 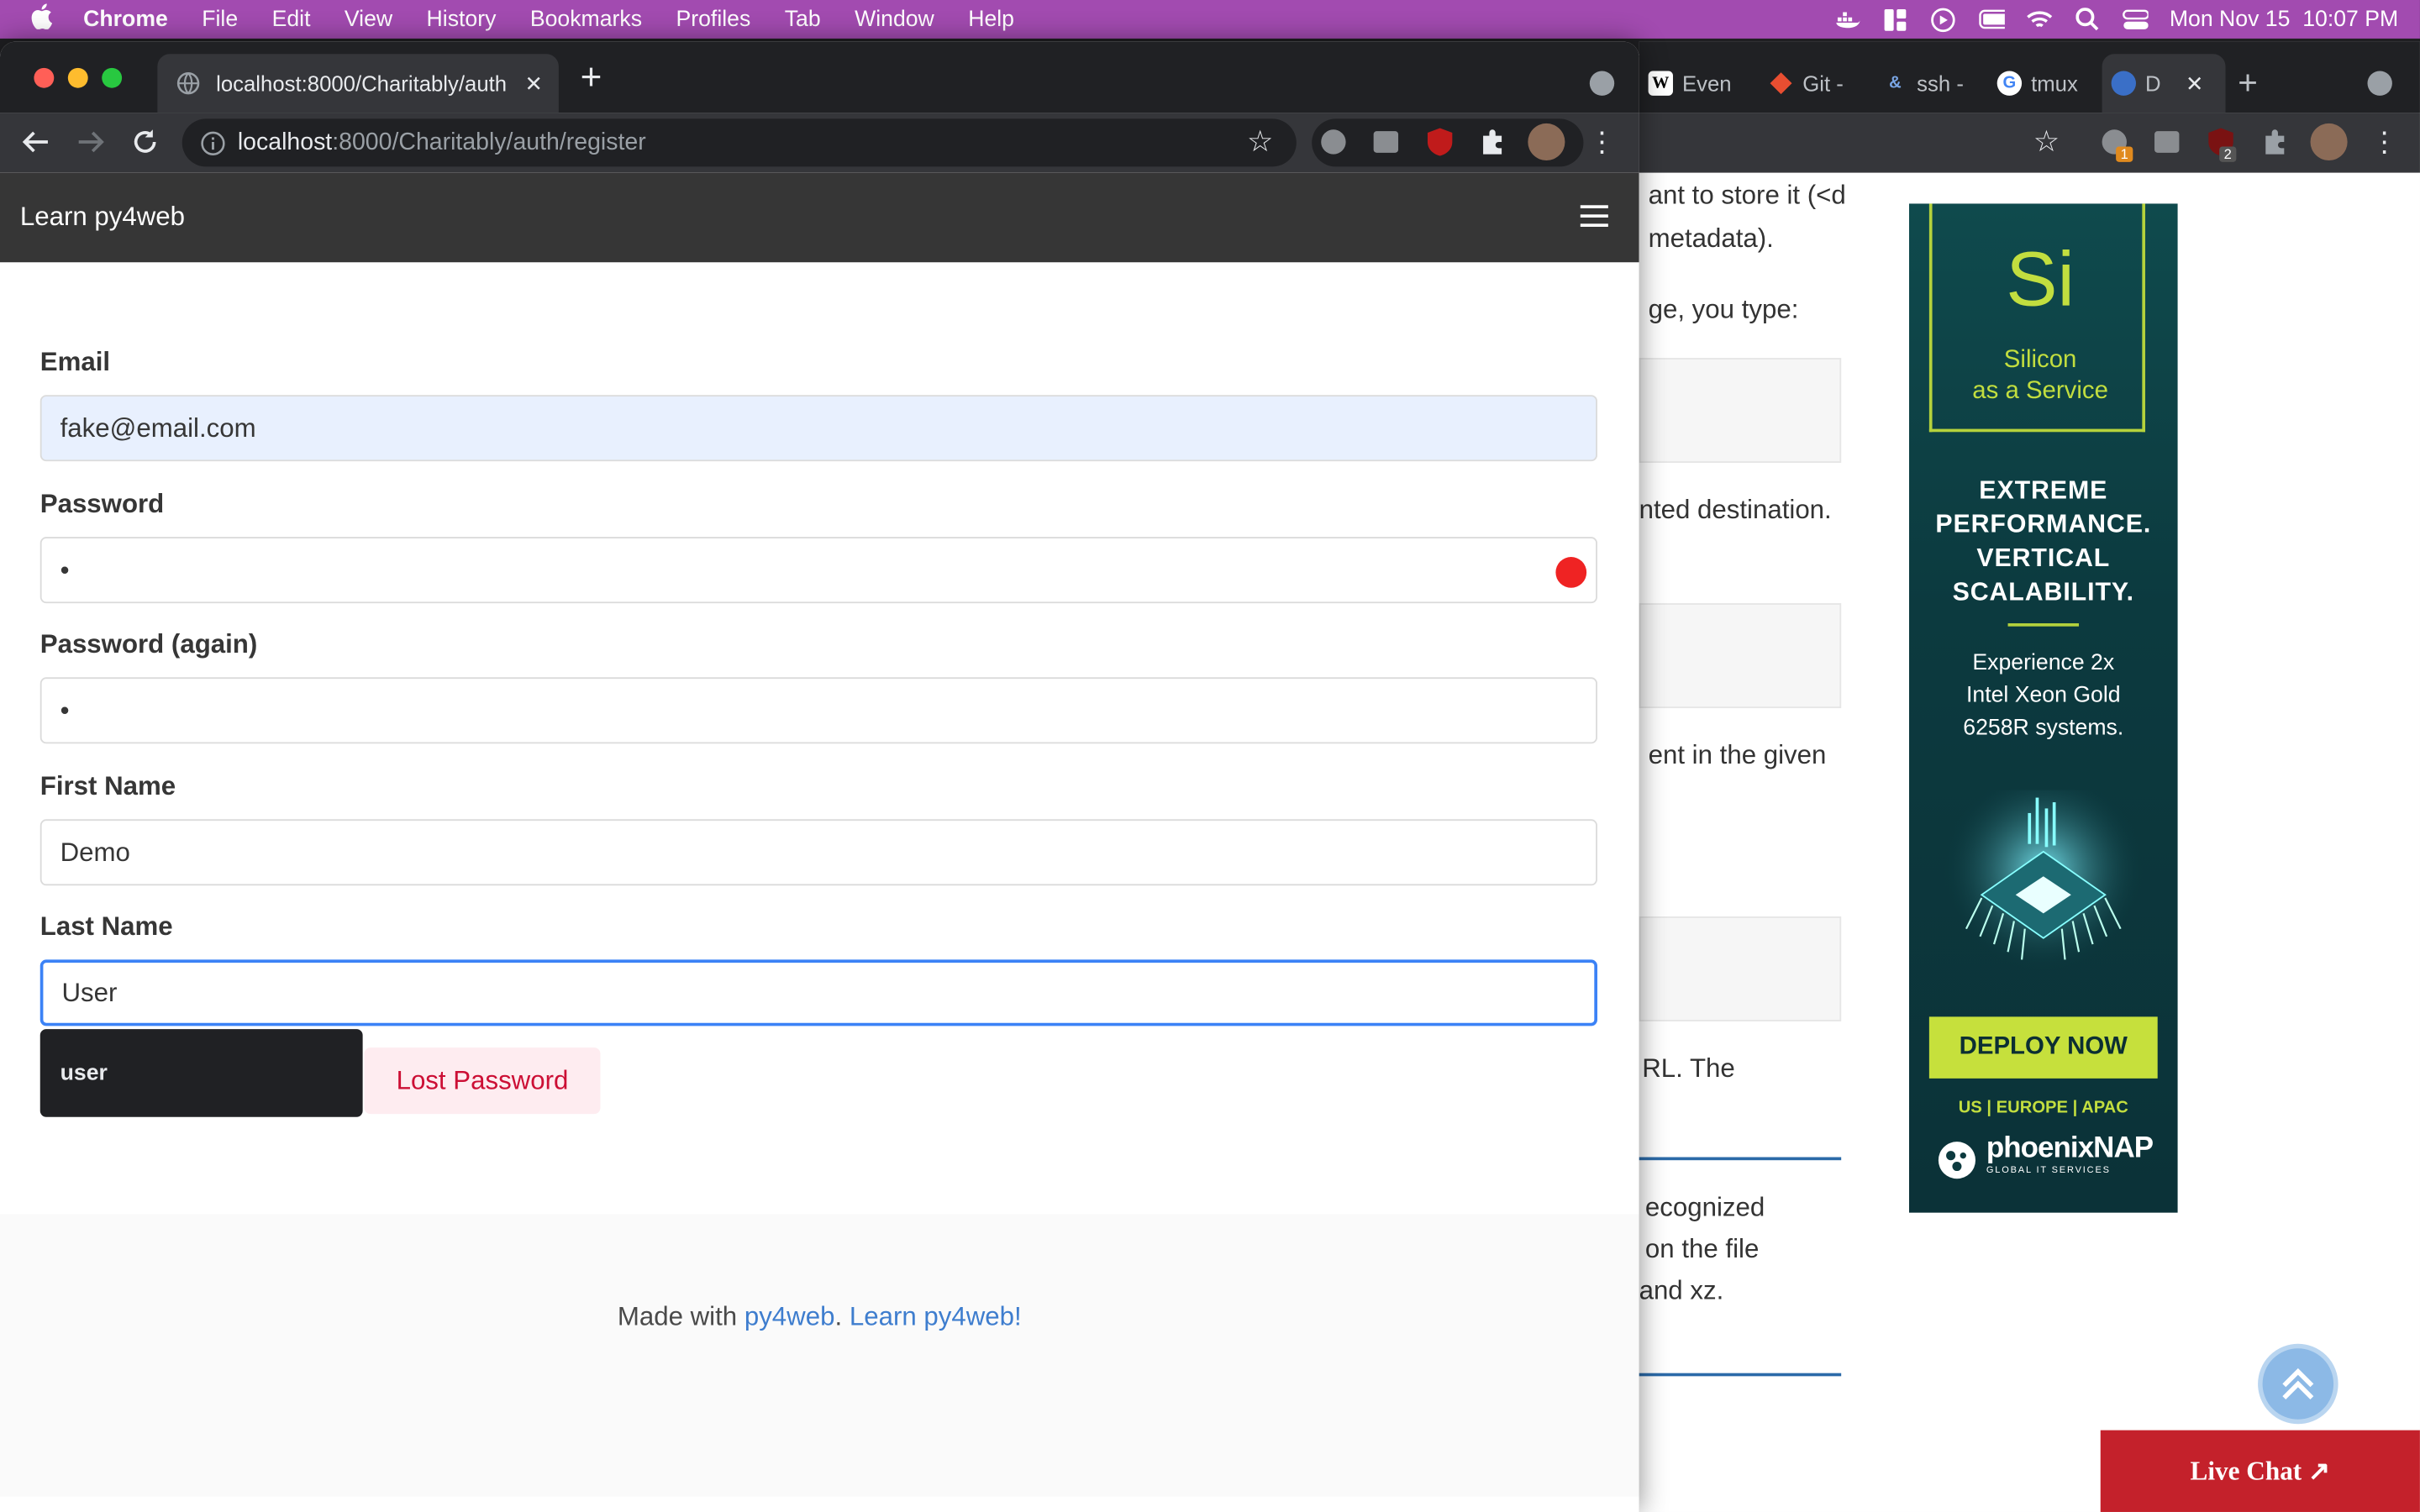 I want to click on article-text: ge, you type:, so click(x=1724, y=309).